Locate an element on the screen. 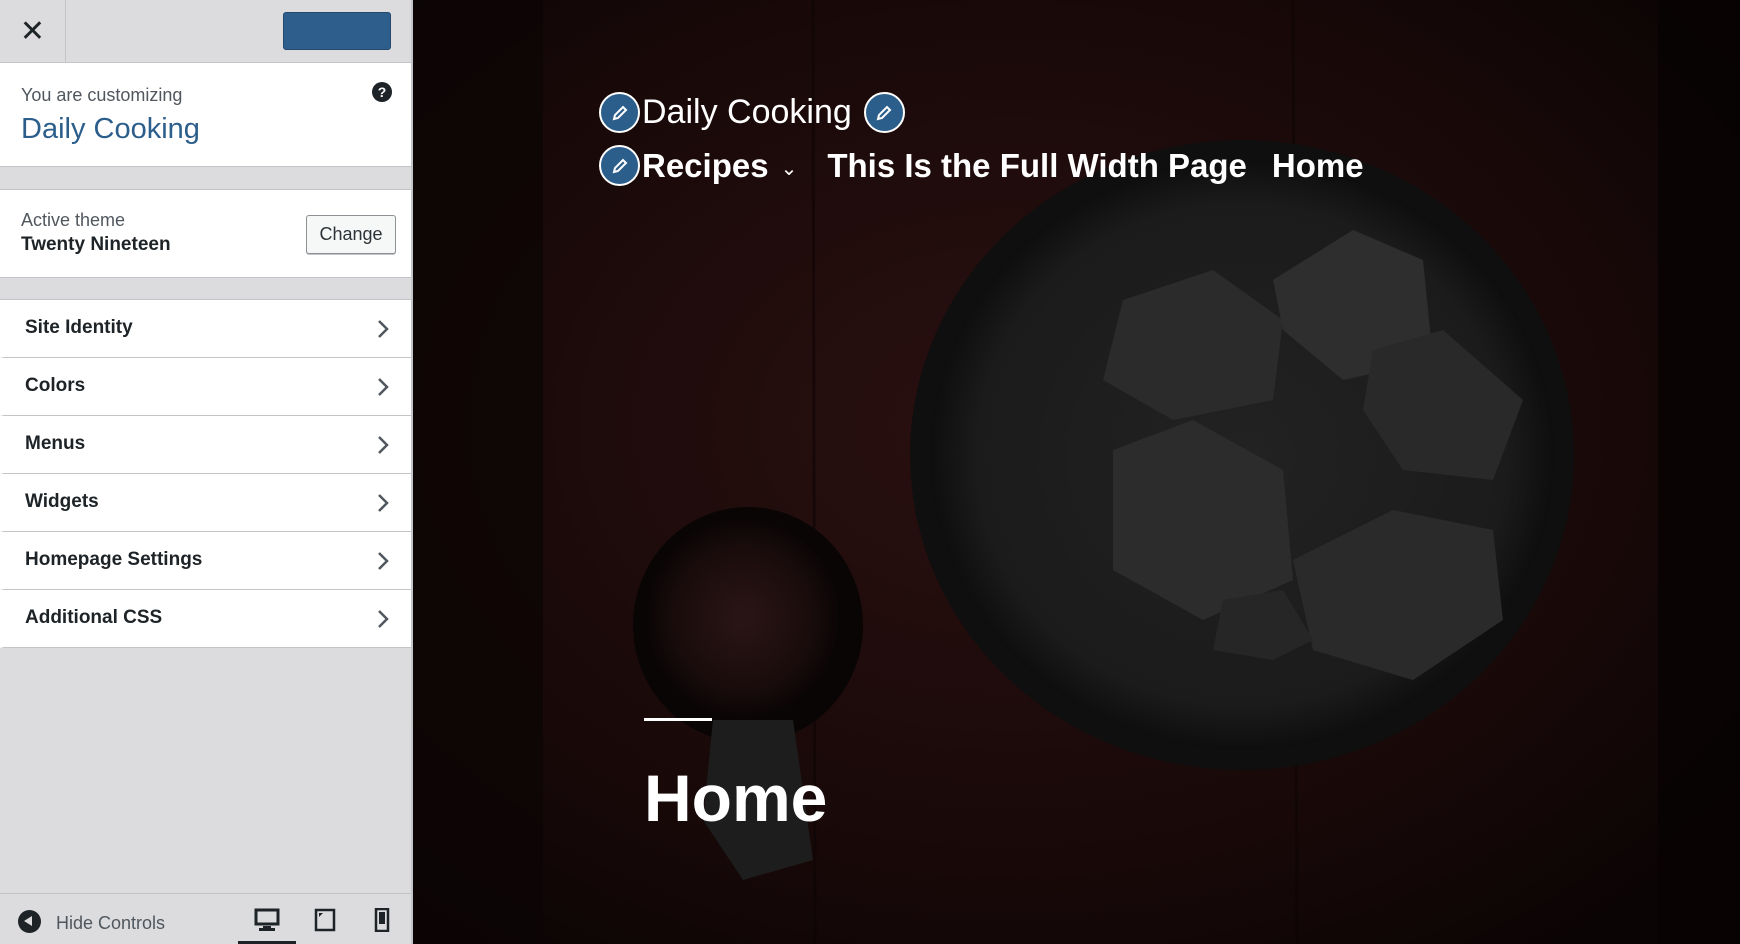 The height and width of the screenshot is (944, 1740). mobile-icon is located at coordinates (382, 920).